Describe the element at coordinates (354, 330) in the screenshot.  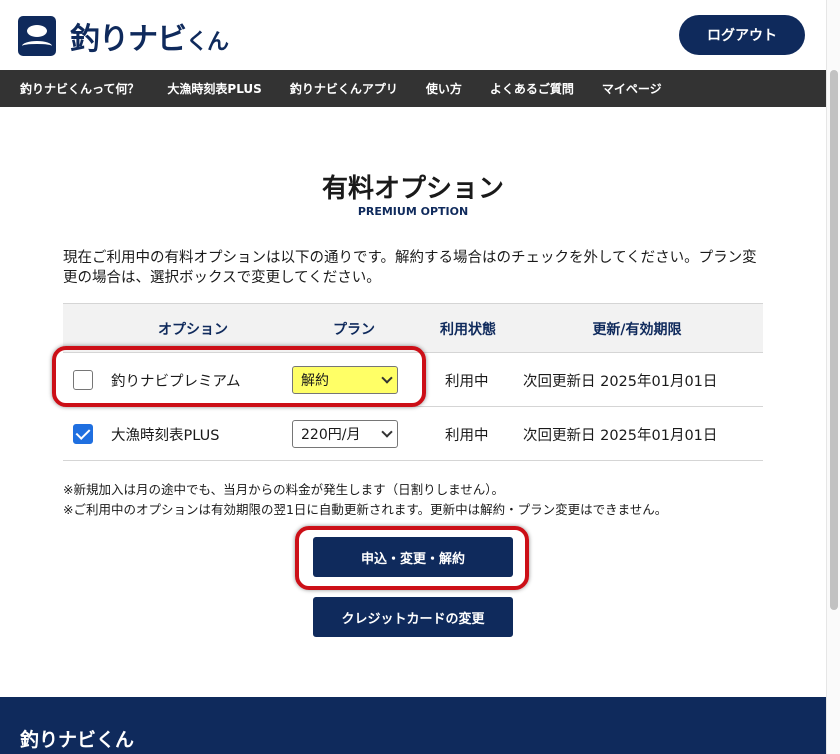
I see `header-plan: プラン` at that location.